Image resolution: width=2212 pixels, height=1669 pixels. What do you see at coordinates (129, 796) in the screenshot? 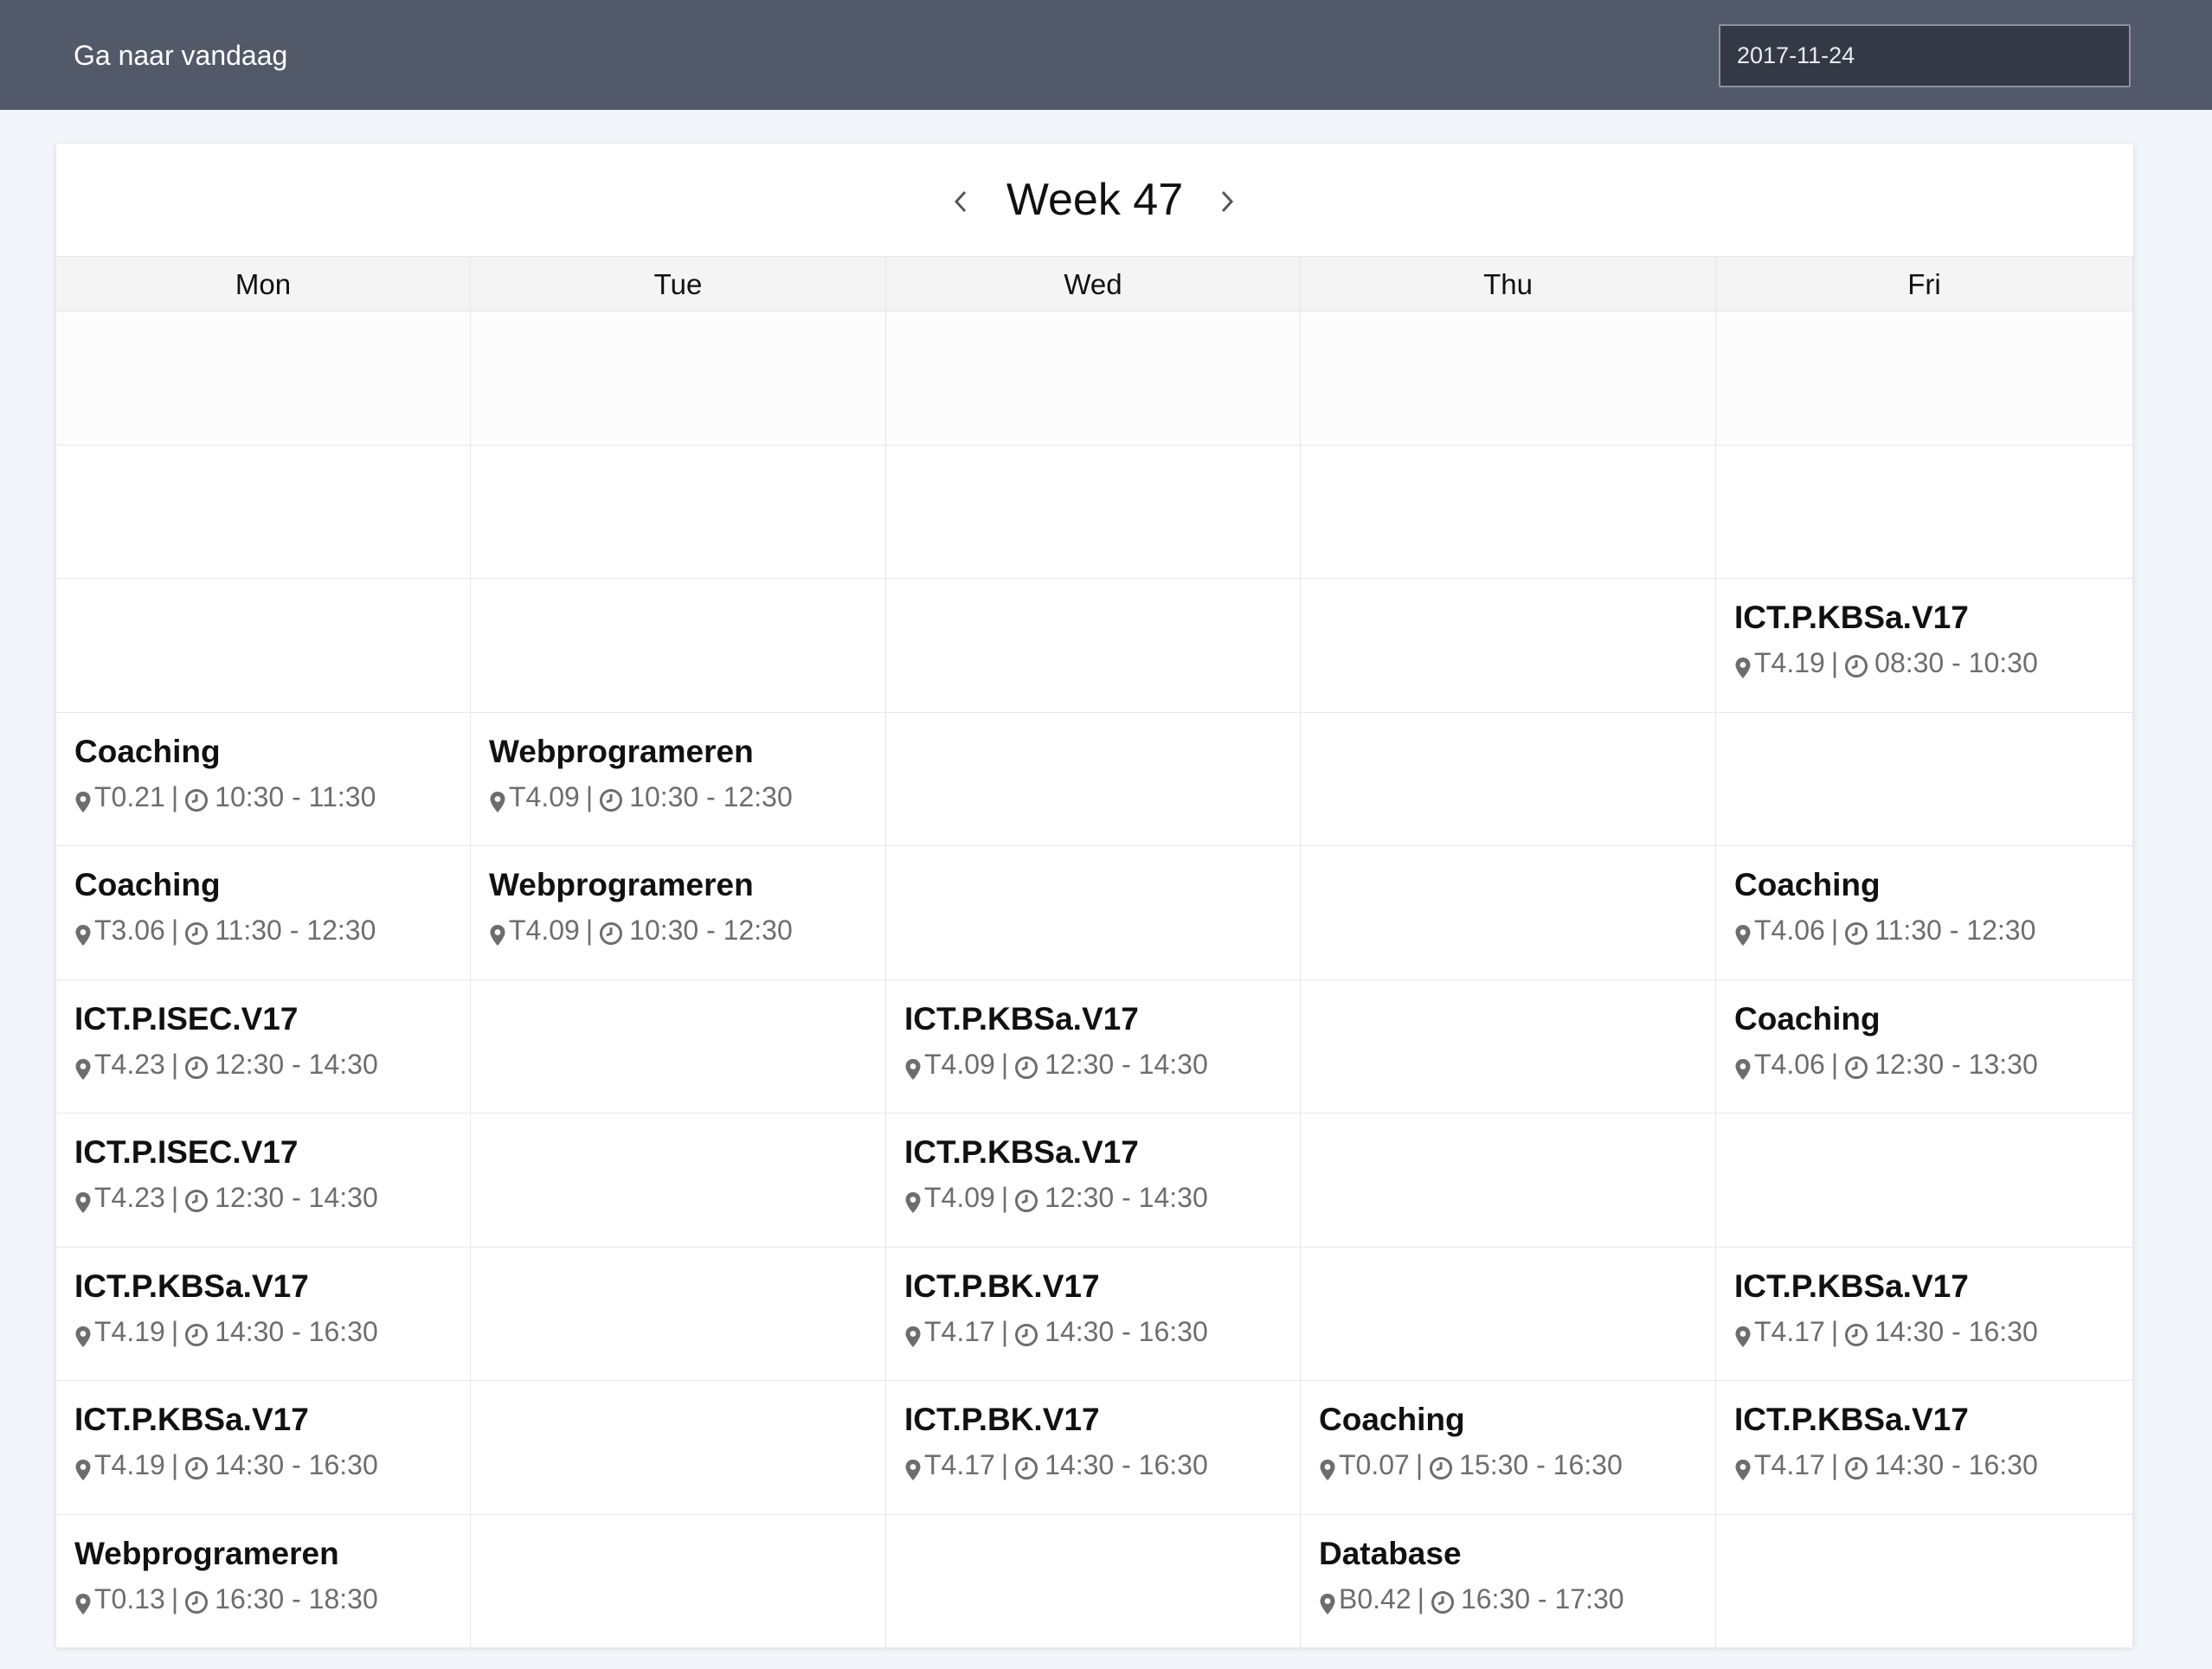
I see `event-room: T0.21` at bounding box center [129, 796].